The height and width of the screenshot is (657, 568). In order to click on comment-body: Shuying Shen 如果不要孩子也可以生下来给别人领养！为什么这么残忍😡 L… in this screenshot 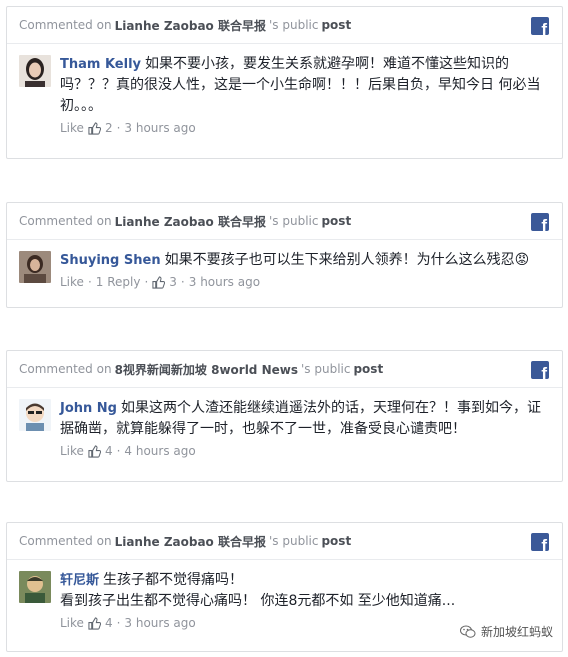, I will do `click(284, 269)`.